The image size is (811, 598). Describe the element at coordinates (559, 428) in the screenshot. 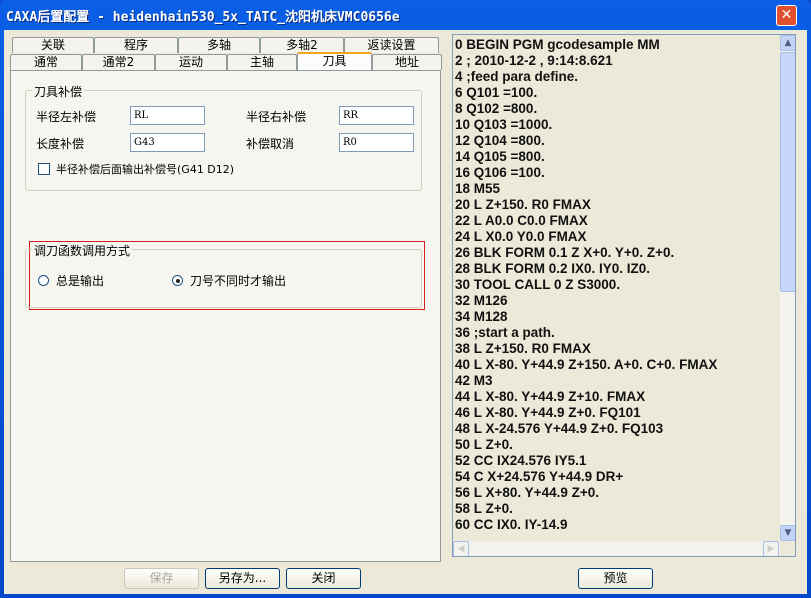

I see `code-line: 48 L X-24.576 Y+44.9 Z+0. FQ103` at that location.